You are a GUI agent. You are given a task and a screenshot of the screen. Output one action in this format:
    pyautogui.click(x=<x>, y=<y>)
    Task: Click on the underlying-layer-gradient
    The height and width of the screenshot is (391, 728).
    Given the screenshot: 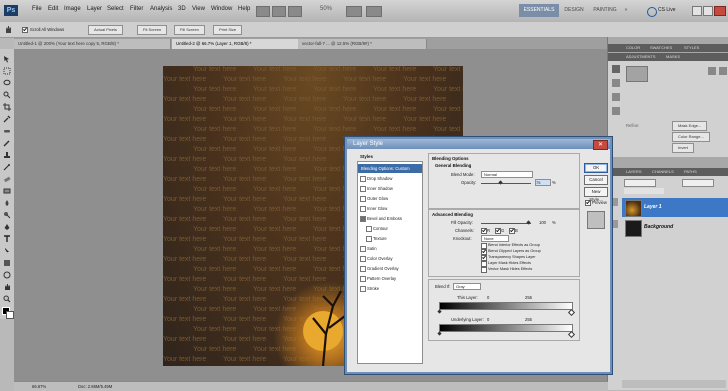 What is the action you would take?
    pyautogui.click(x=506, y=328)
    